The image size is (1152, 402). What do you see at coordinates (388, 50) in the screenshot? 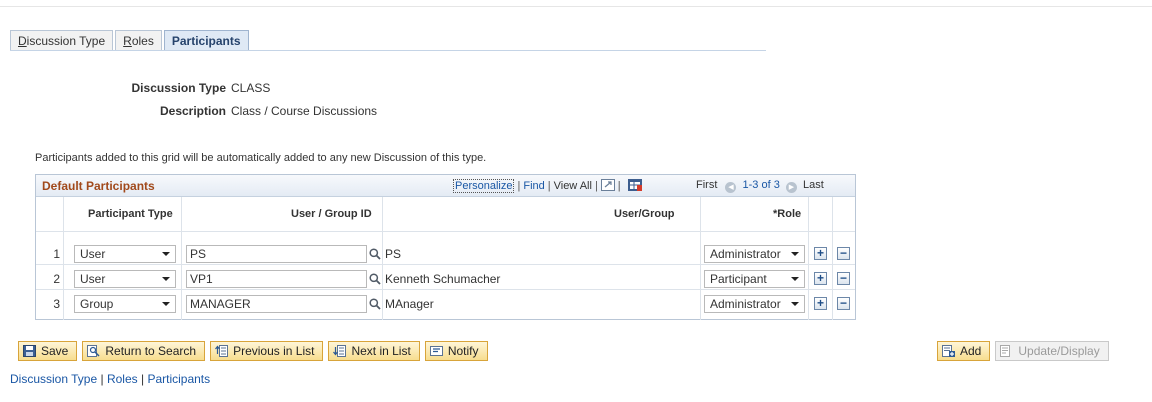
I see `tab-underline` at bounding box center [388, 50].